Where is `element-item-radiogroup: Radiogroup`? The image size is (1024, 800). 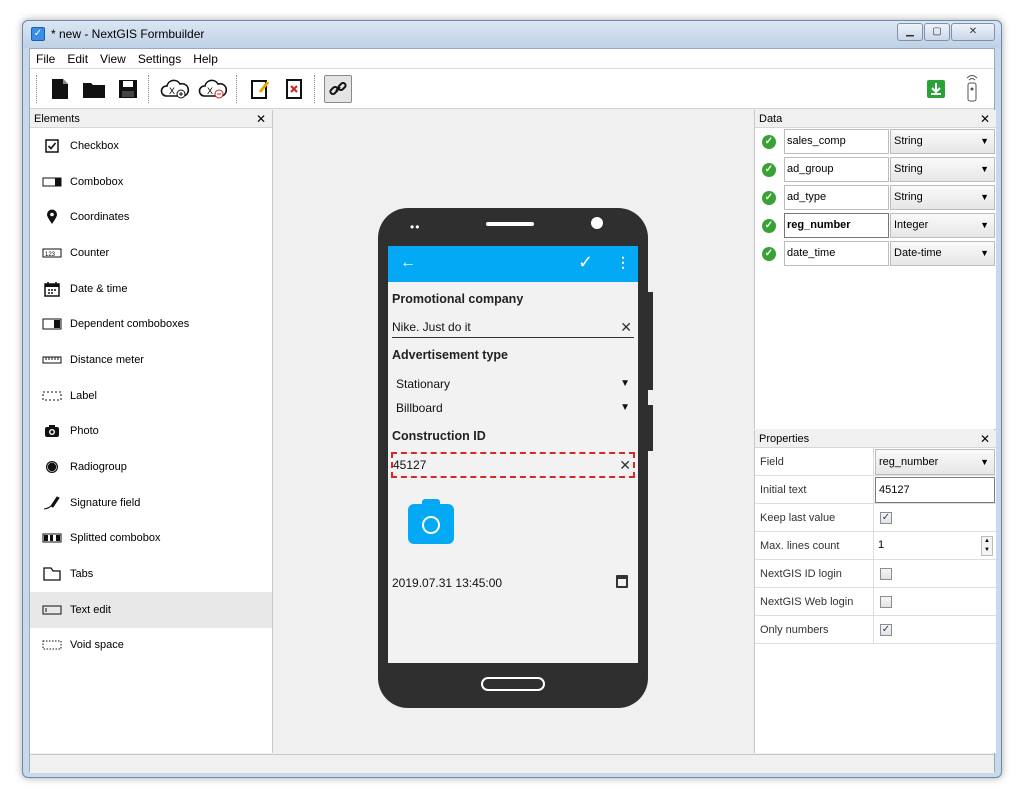
element-item-radiogroup: Radiogroup is located at coordinates (151, 467).